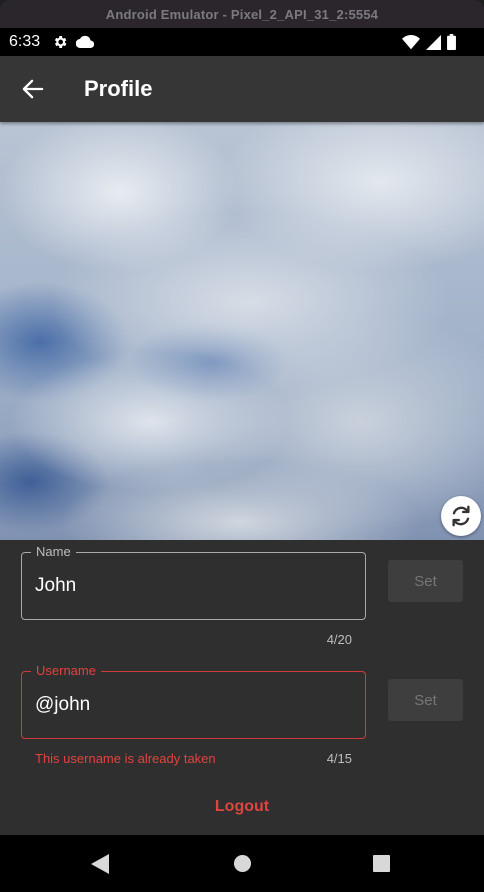 Image resolution: width=484 pixels, height=892 pixels. What do you see at coordinates (242, 42) in the screenshot?
I see `status-bar: 6:33` at bounding box center [242, 42].